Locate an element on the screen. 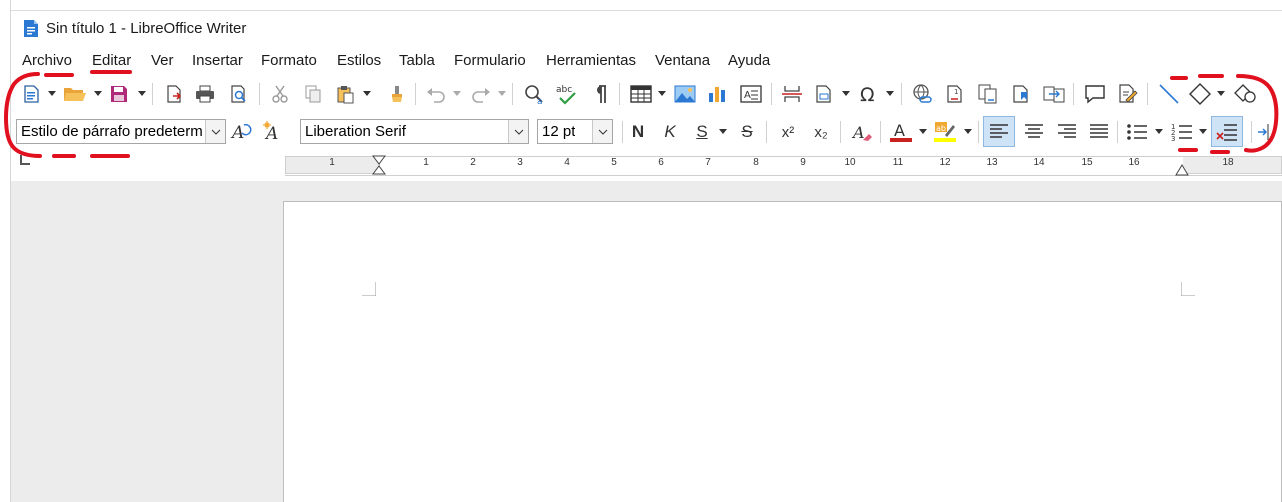 The height and width of the screenshot is (502, 1282). print-preview-icon is located at coordinates (239, 94).